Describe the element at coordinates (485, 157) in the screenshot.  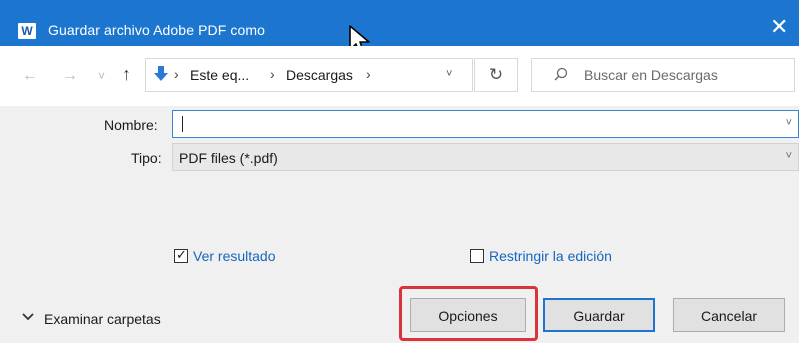
I see `file-type-select: PDF files (*.pdf) ˅` at that location.